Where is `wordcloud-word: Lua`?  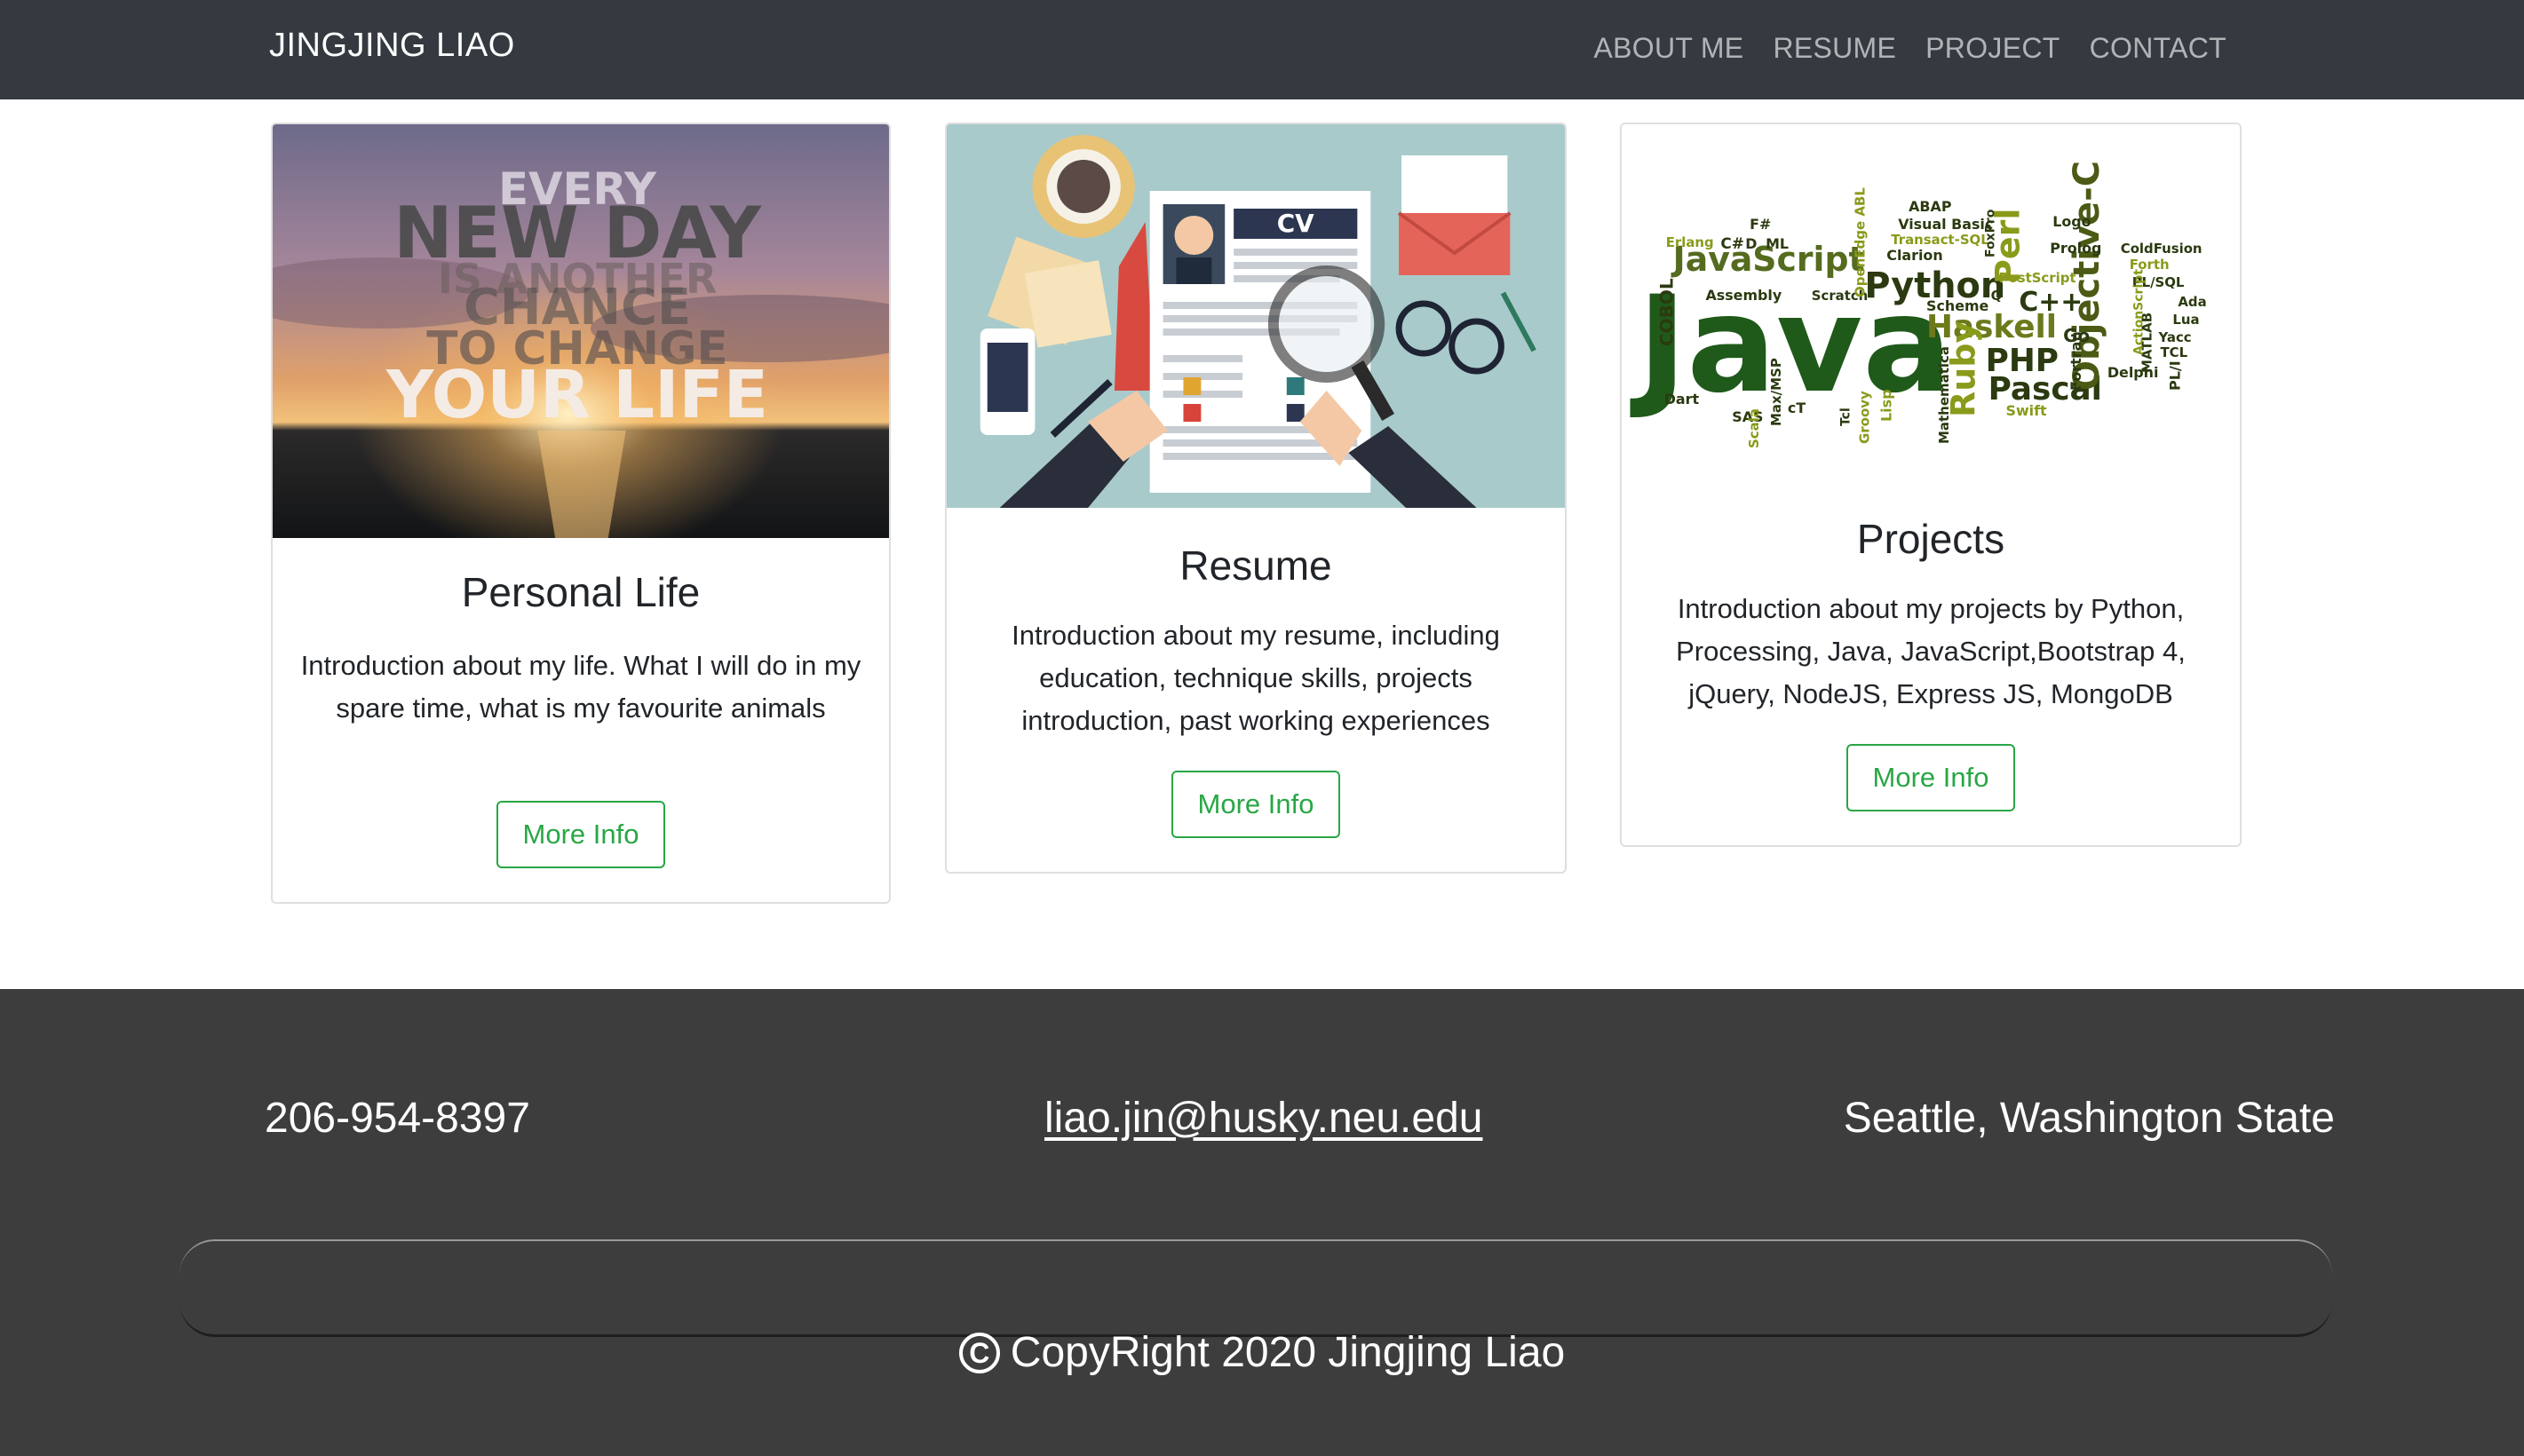 wordcloud-word: Lua is located at coordinates (2185, 320).